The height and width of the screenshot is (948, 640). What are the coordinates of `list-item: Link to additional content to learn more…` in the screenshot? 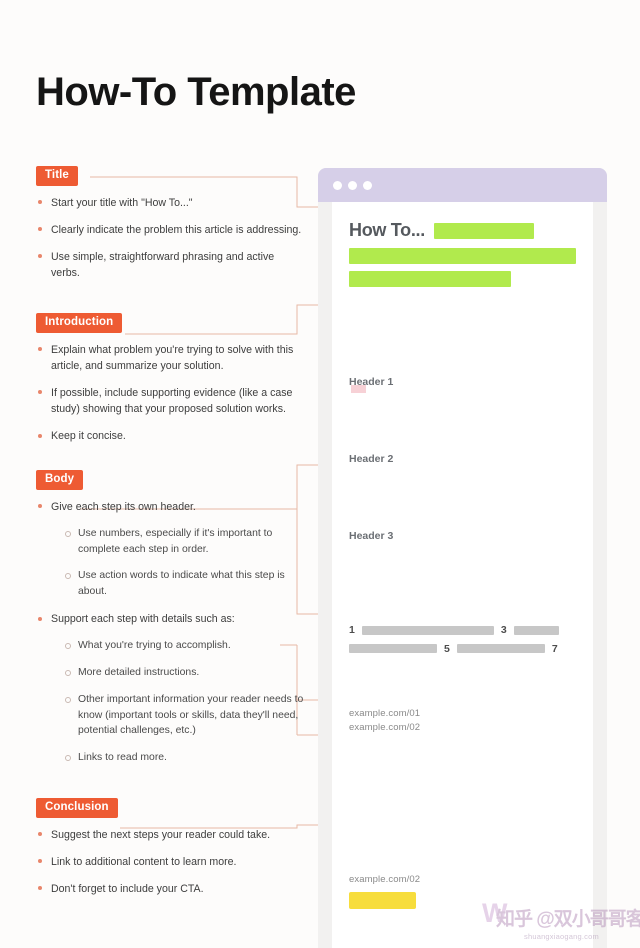 It's located at (170, 862).